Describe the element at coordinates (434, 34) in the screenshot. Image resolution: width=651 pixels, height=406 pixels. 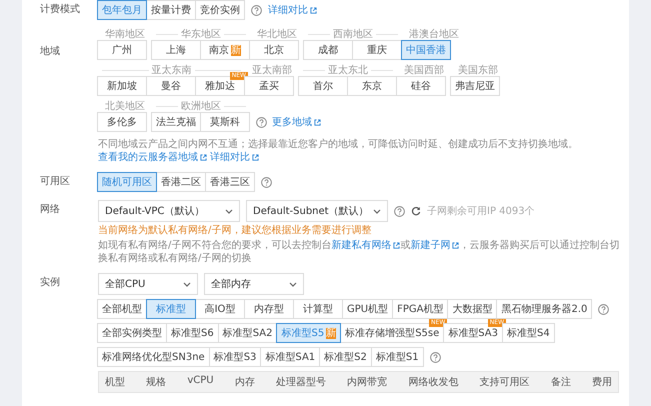
I see `region-group-label: 港澳台地区` at that location.